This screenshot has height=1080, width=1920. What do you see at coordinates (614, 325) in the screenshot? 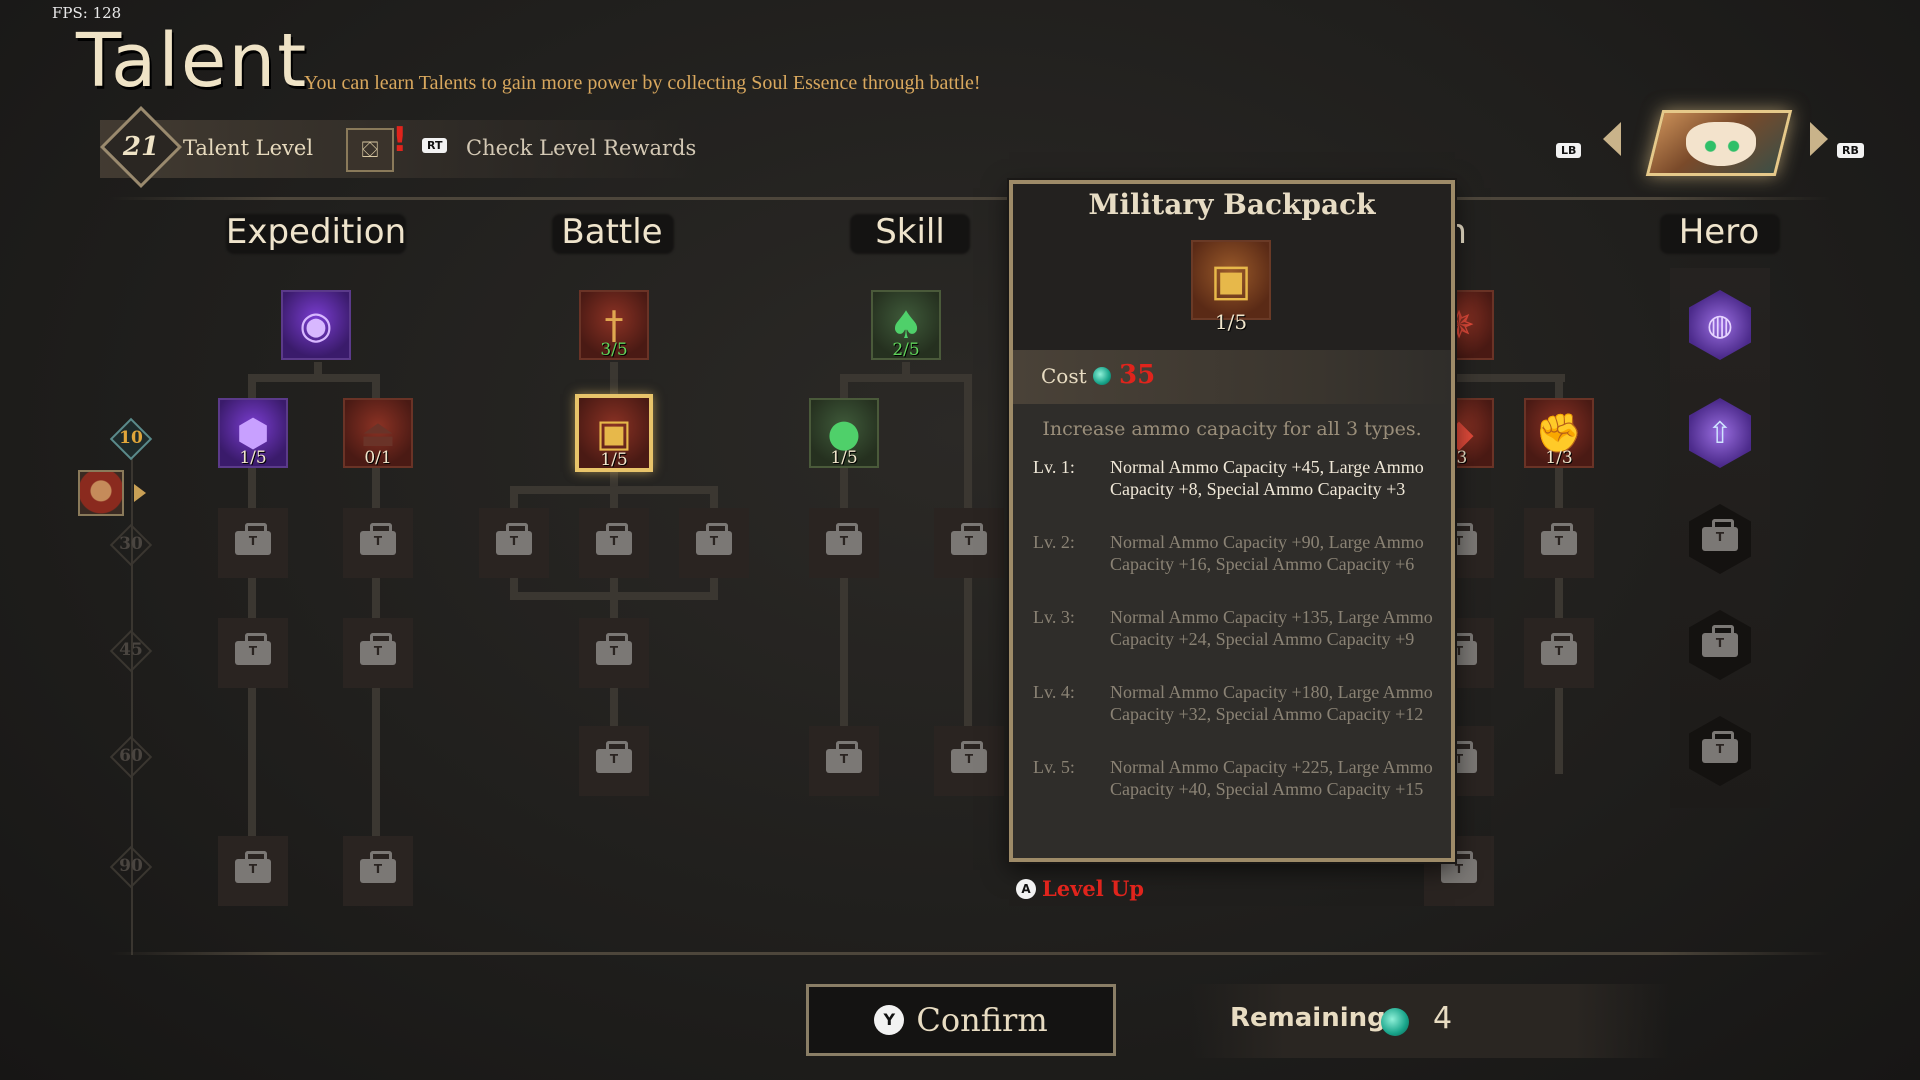
I see `talent-node-battle-top: † 3/5` at bounding box center [614, 325].